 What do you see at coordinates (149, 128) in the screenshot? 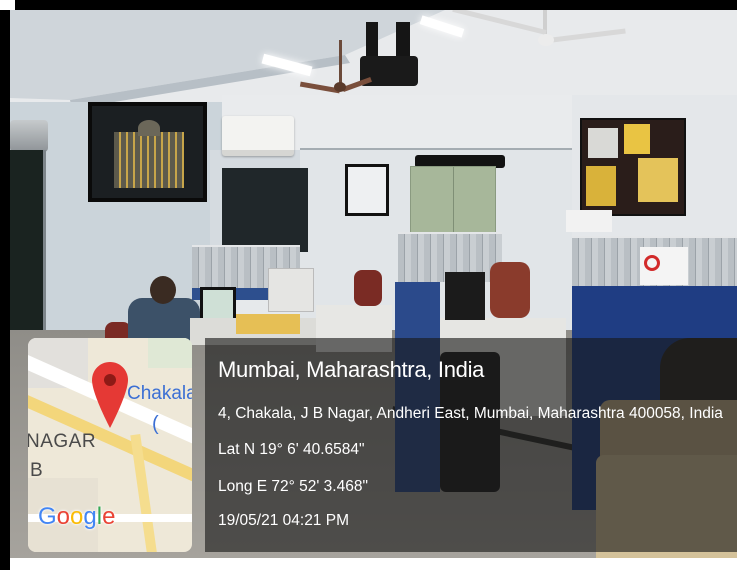
I see `picture-dome` at bounding box center [149, 128].